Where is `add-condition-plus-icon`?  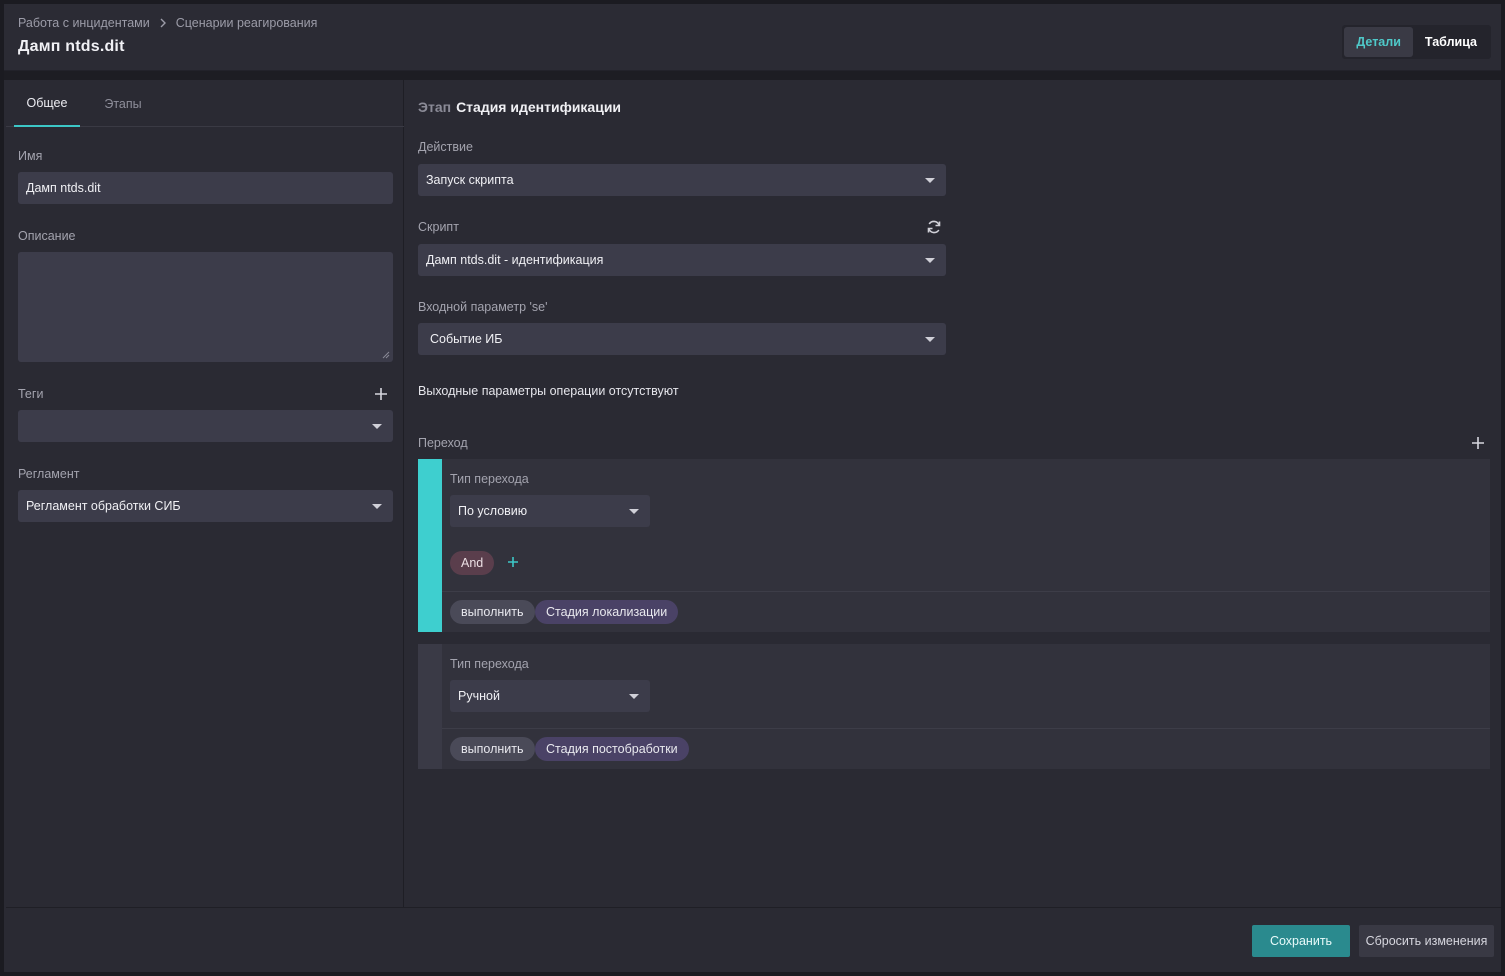 add-condition-plus-icon is located at coordinates (513, 562).